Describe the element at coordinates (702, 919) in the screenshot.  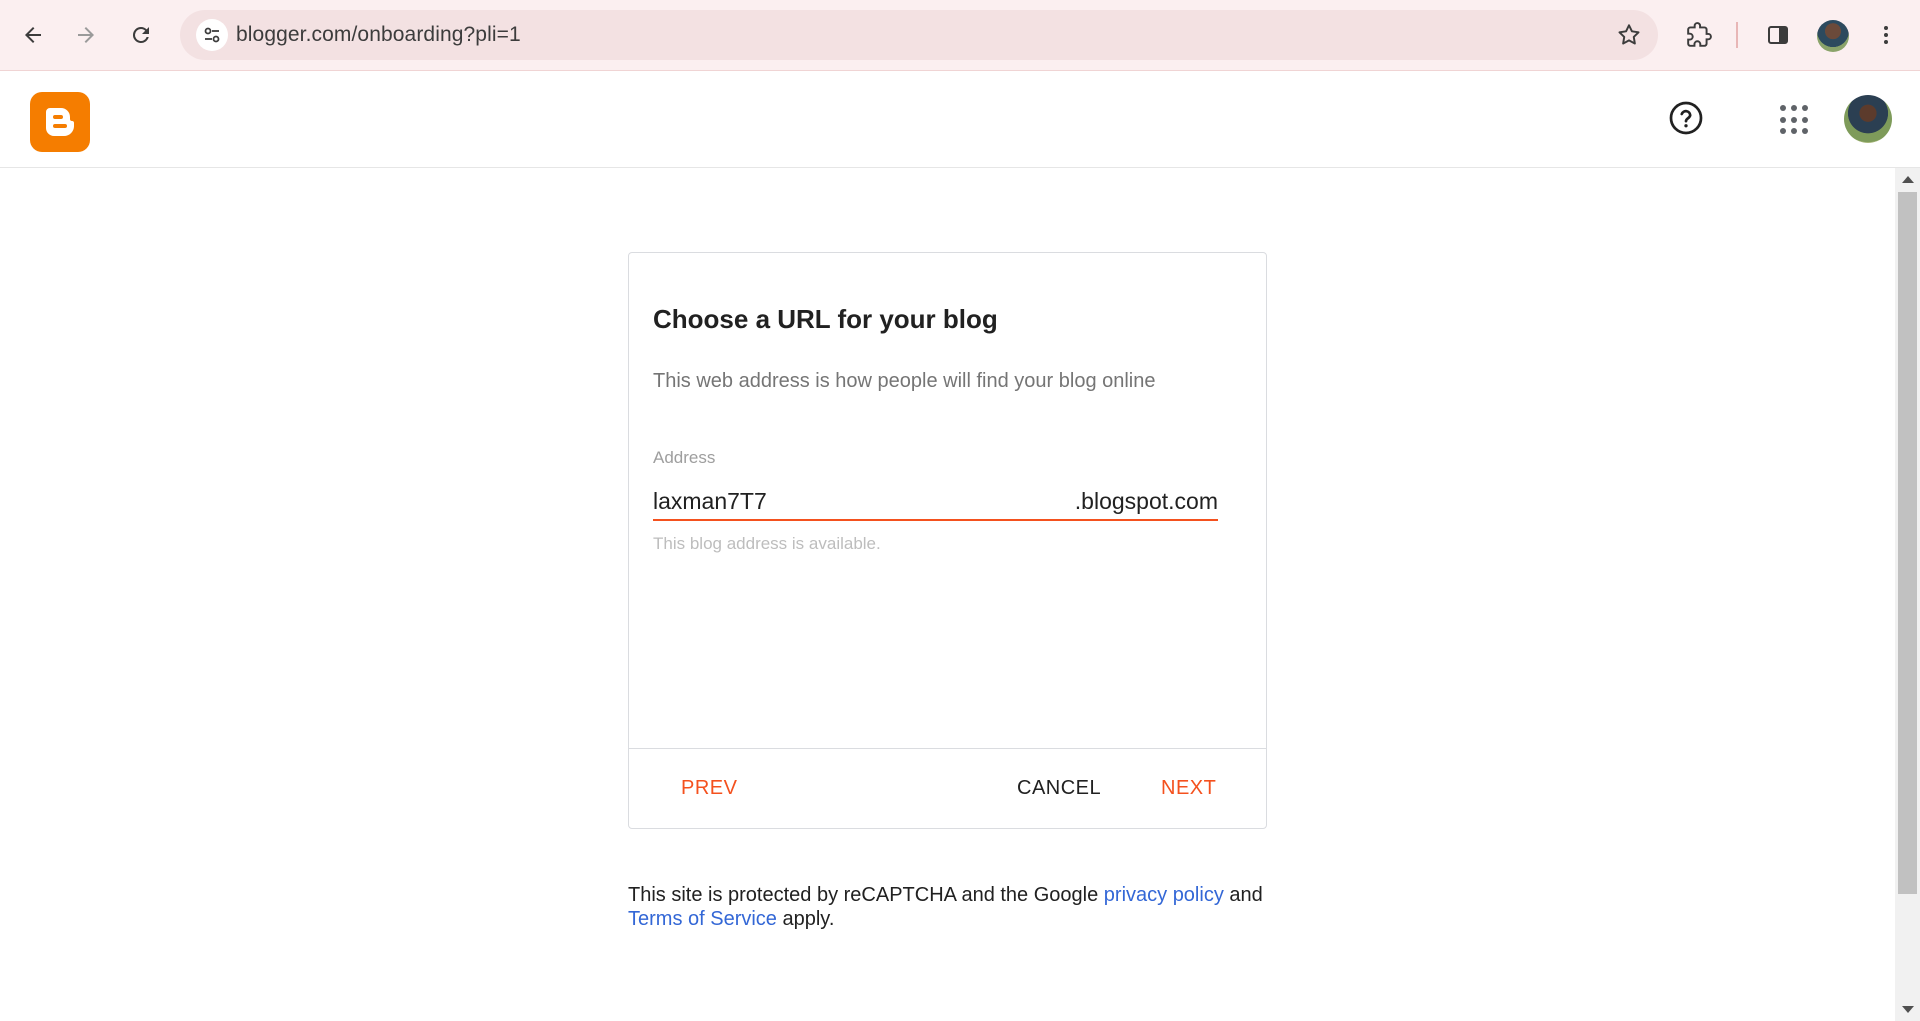
I see `terms-of-service-link: Terms of Service` at that location.